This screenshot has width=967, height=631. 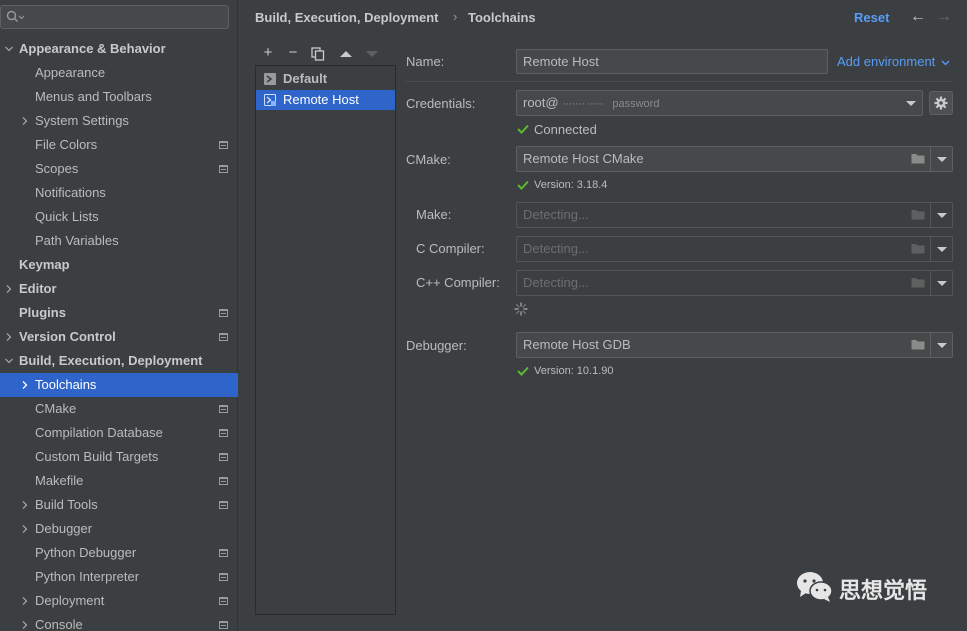 I want to click on sidebar-item-label: Compilation Database, so click(x=99, y=432).